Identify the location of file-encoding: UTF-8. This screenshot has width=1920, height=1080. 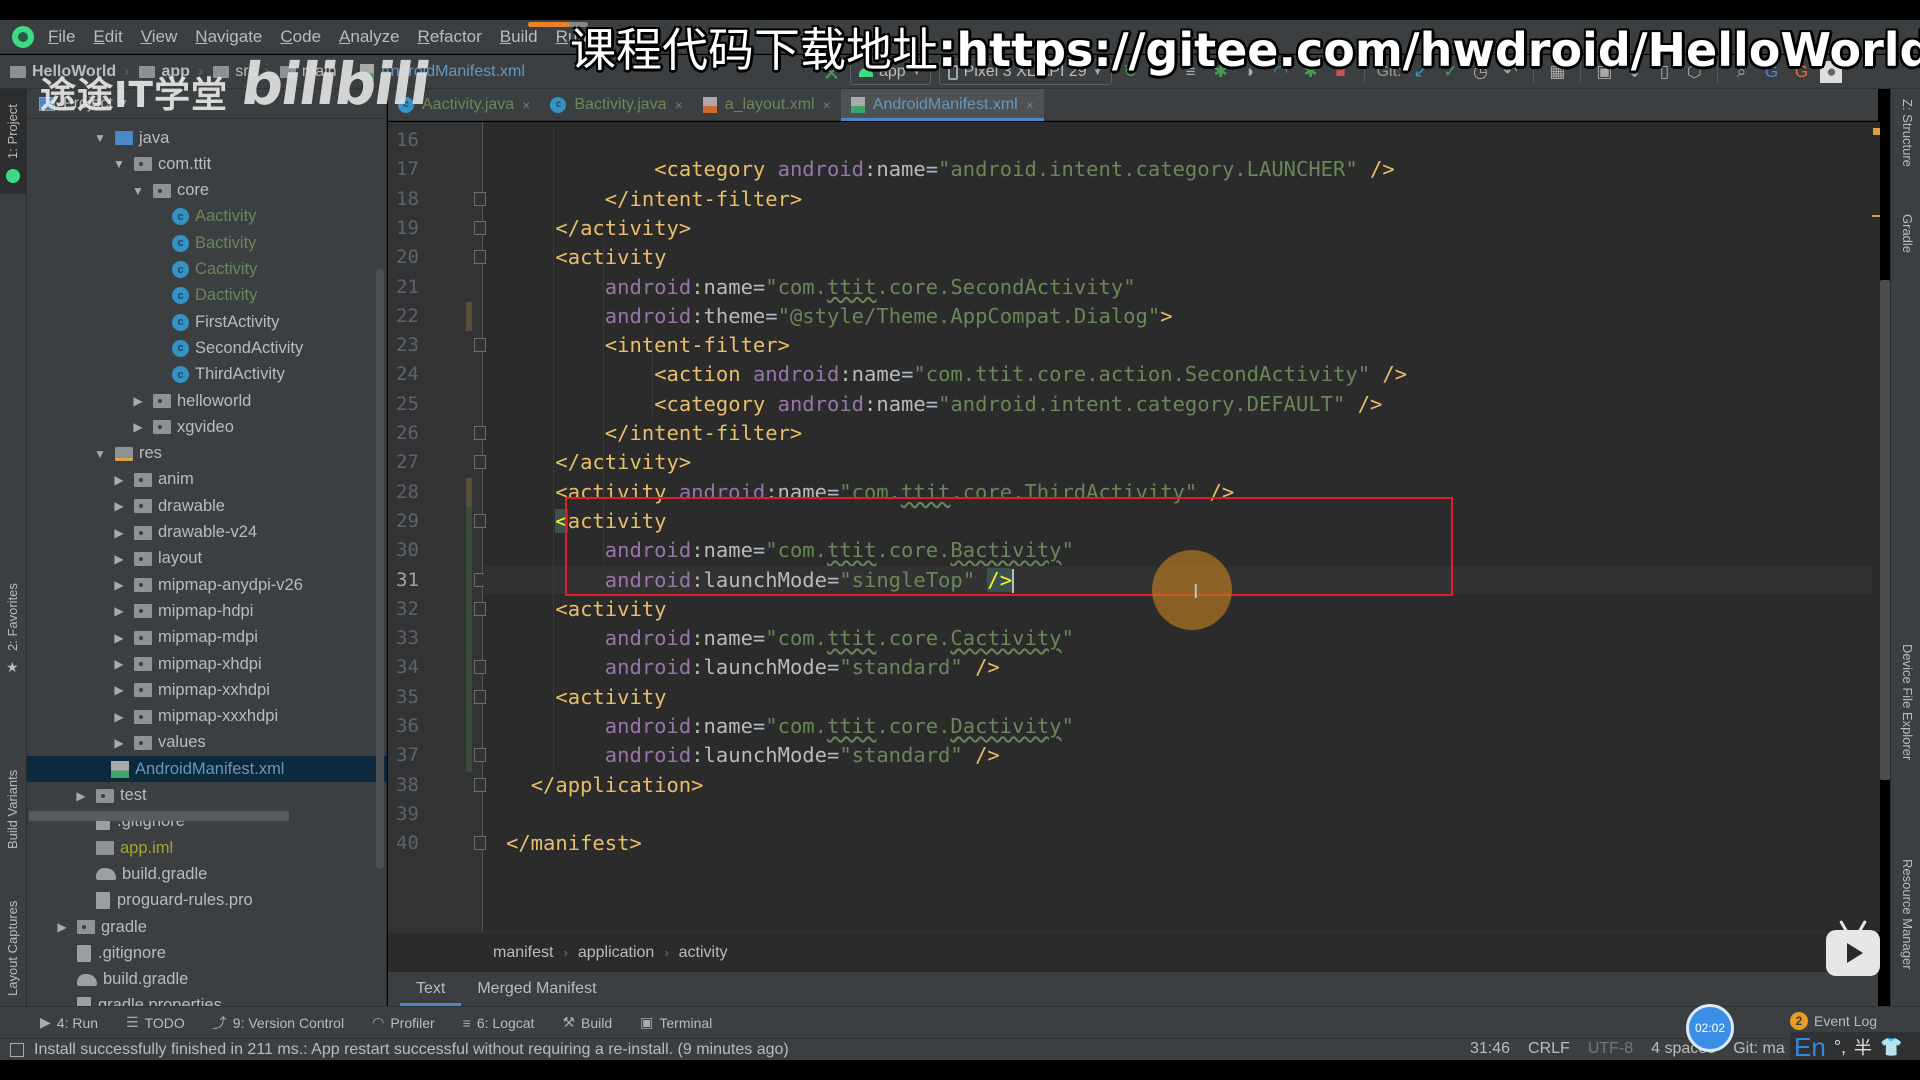
(1610, 1049).